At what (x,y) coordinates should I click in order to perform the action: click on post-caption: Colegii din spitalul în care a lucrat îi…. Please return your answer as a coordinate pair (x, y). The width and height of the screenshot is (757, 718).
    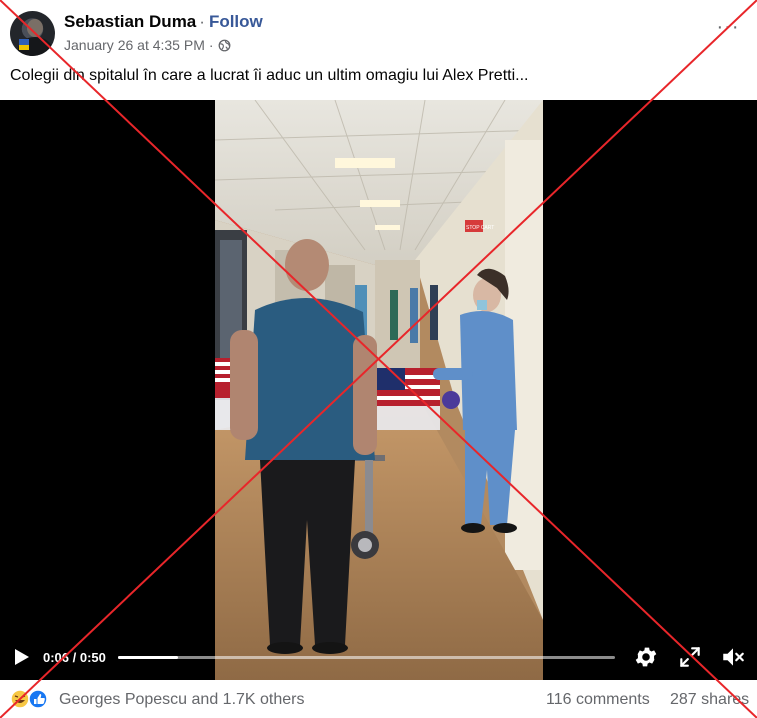
    Looking at the image, I should click on (269, 75).